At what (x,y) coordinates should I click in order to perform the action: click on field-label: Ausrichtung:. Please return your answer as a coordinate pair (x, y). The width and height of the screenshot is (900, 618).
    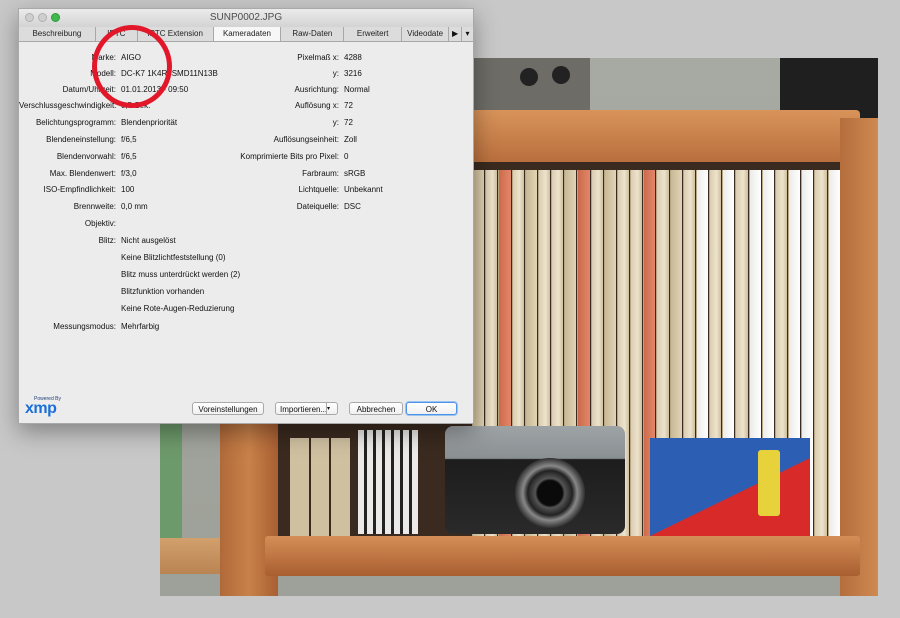
    Looking at the image, I should click on (316, 89).